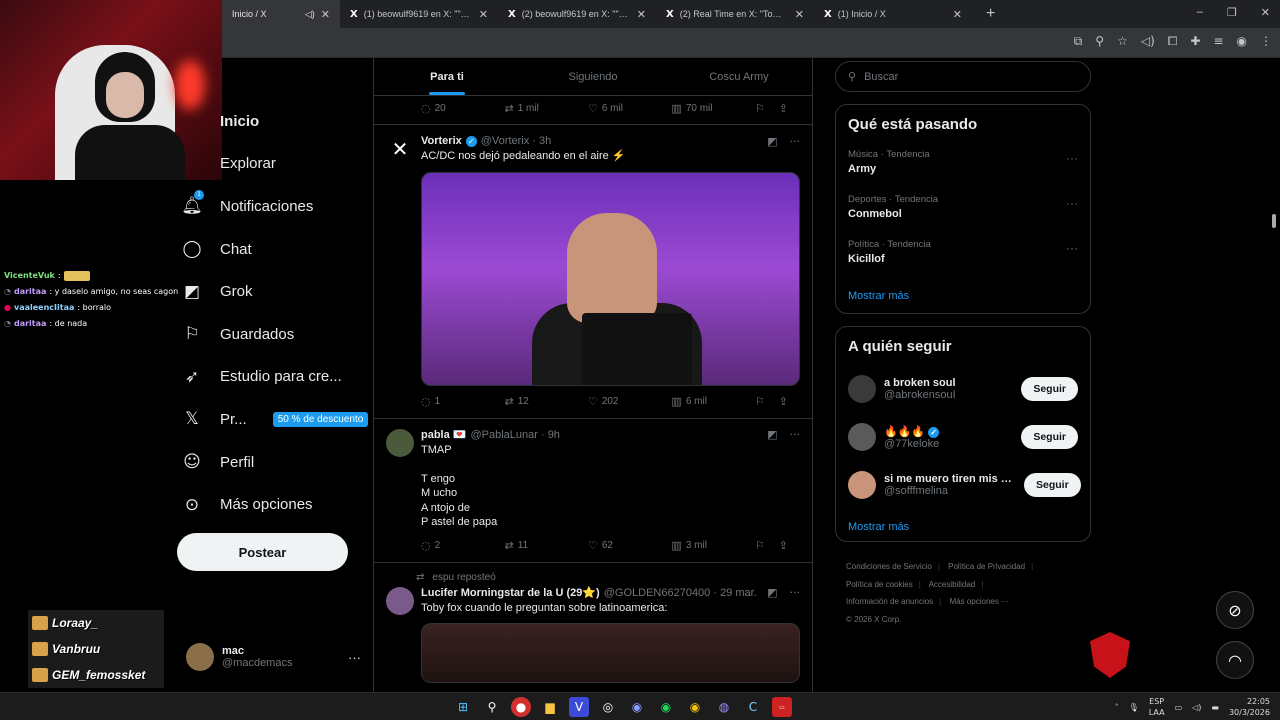 The width and height of the screenshot is (1280, 720). Describe the element at coordinates (1235, 660) in the screenshot. I see `loading-fab-icon: ◠` at that location.